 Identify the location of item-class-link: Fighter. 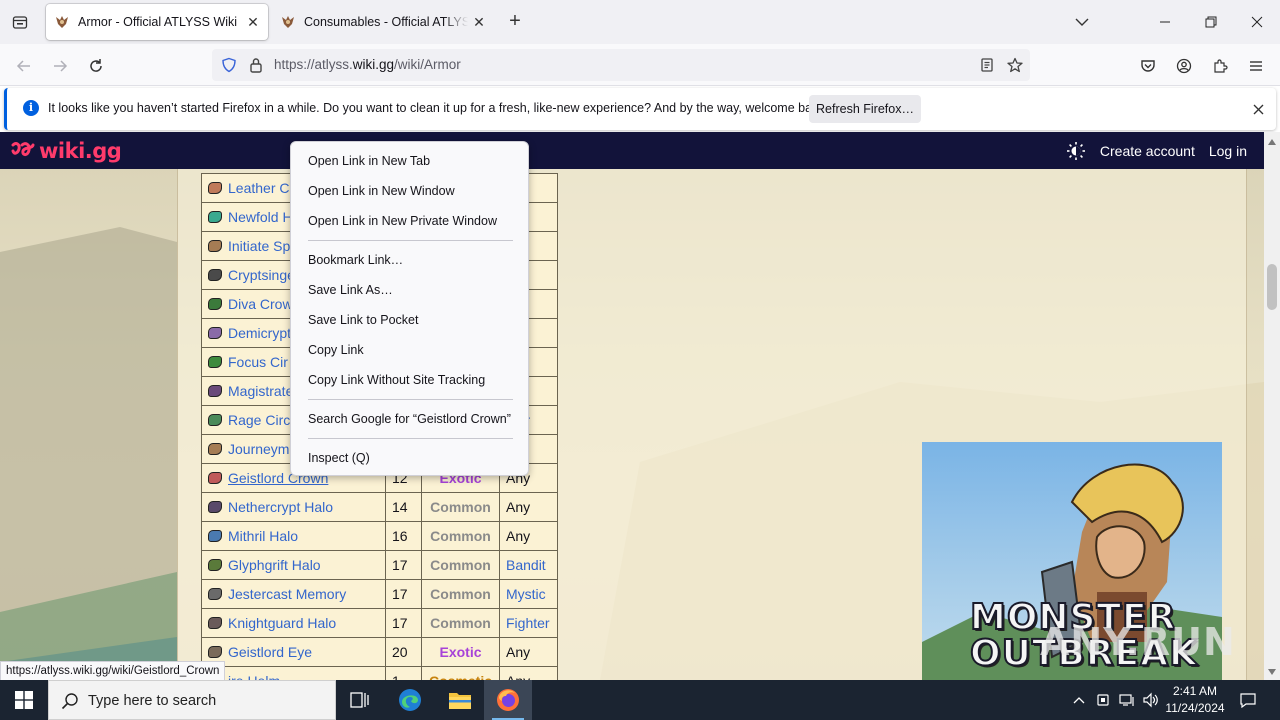
(528, 623).